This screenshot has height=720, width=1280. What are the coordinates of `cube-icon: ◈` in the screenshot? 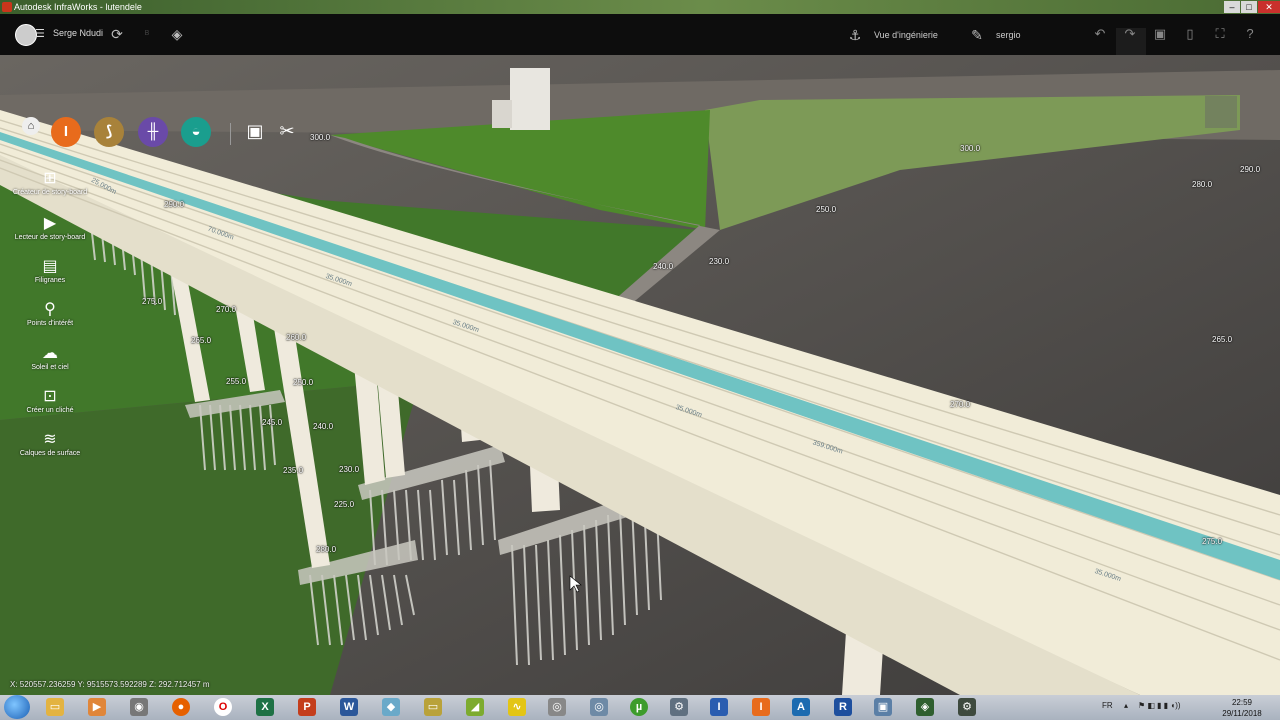 It's located at (177, 34).